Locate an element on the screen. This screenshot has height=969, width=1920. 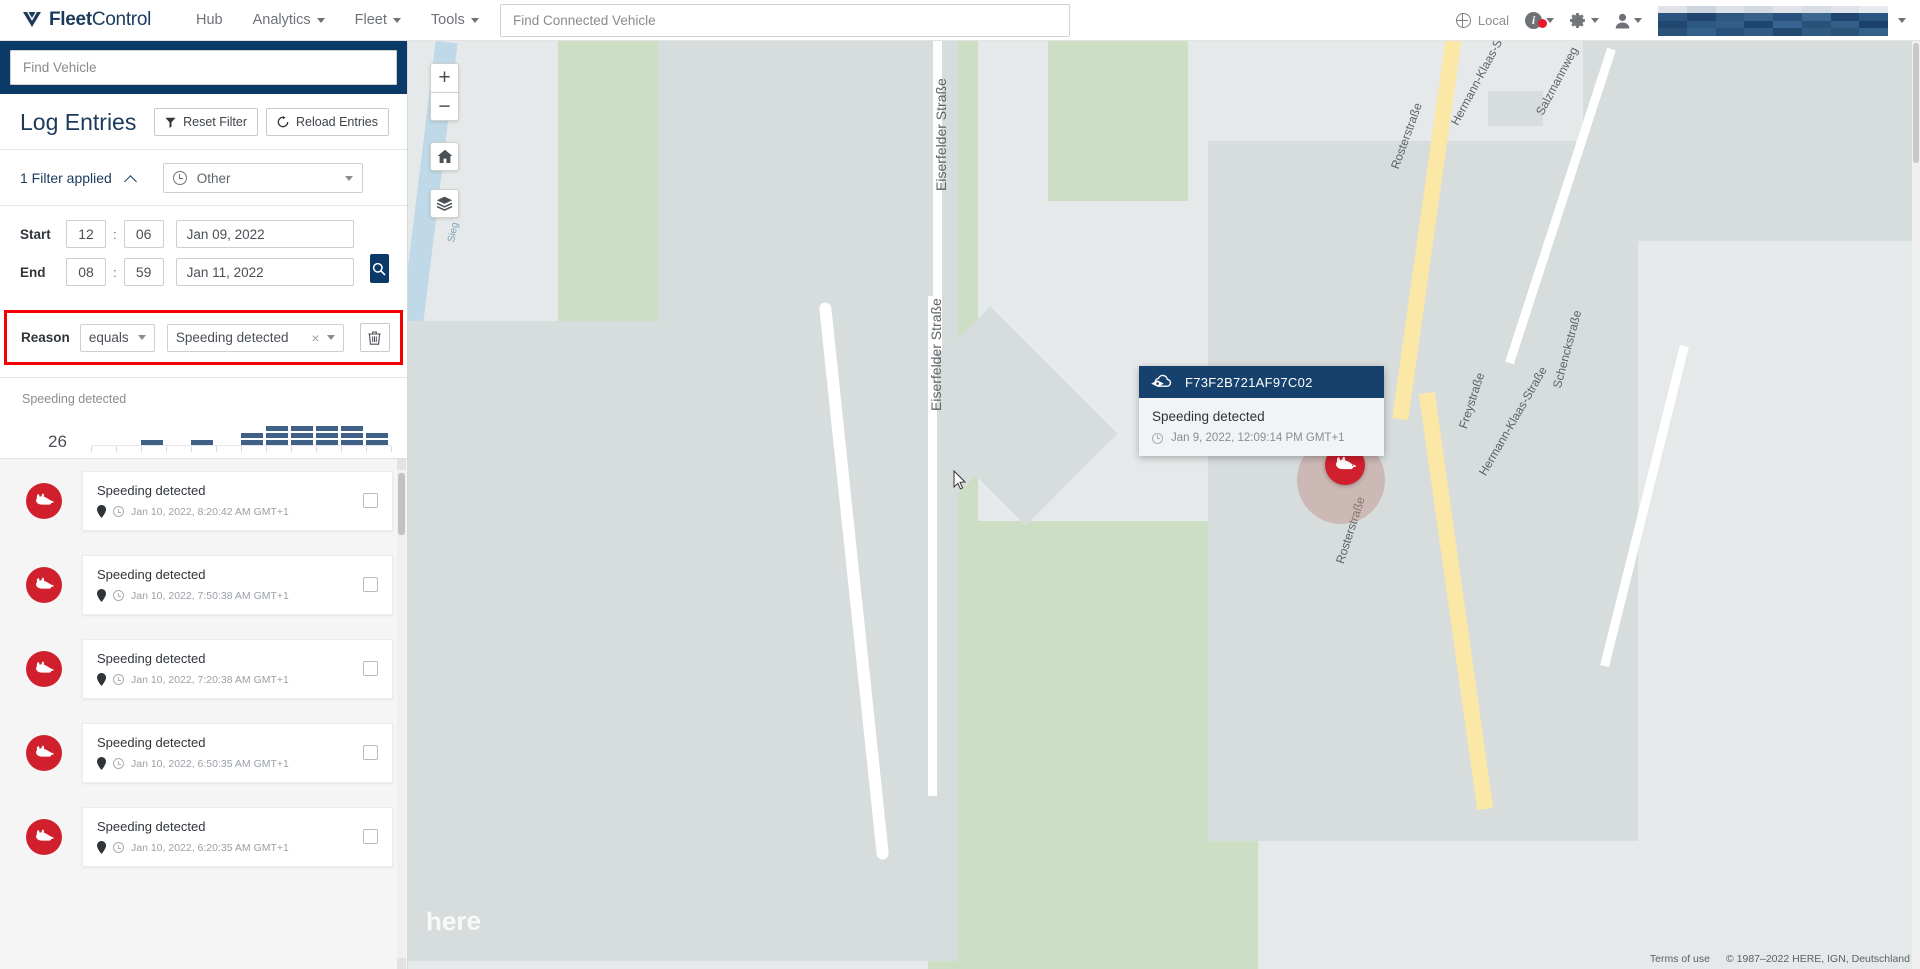
filter-type-value: Other is located at coordinates (213, 178).